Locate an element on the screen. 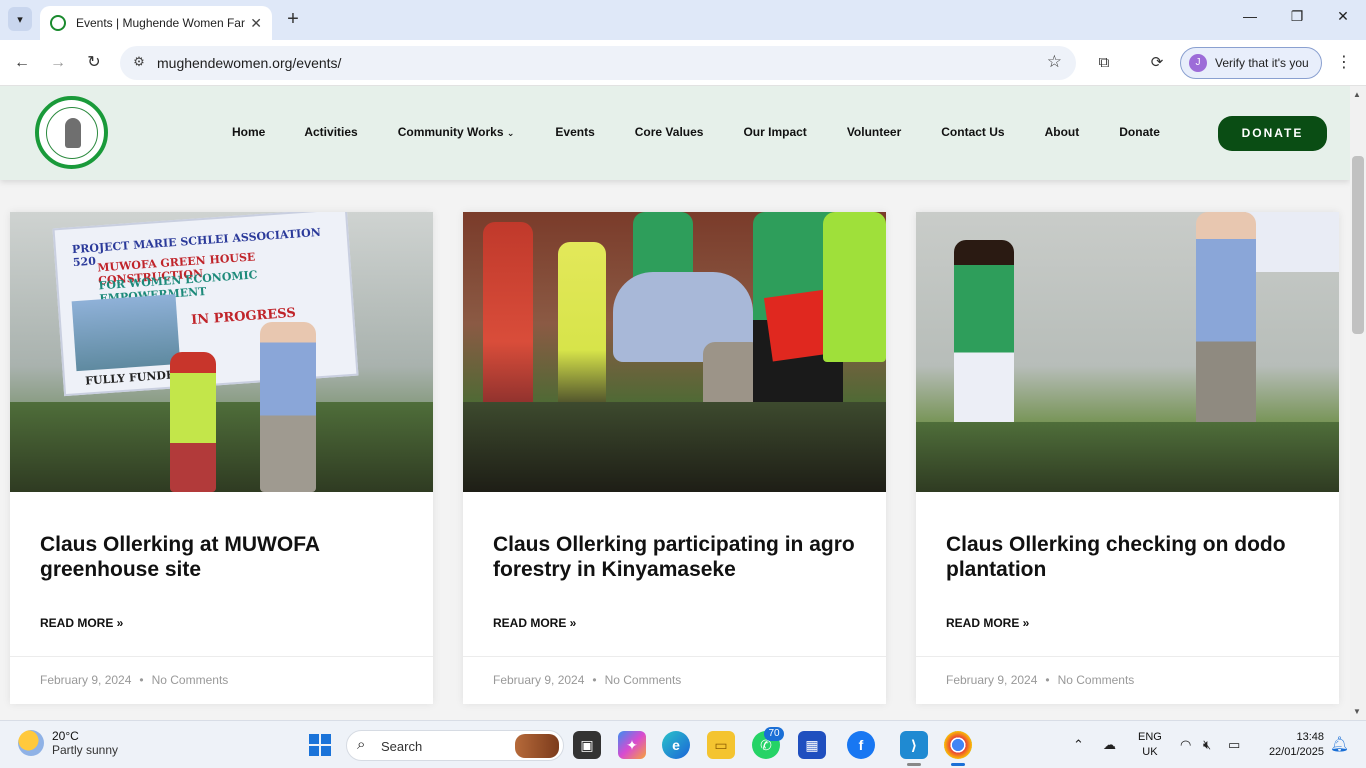  window-close-icon: ✕ is located at coordinates (1343, 20).